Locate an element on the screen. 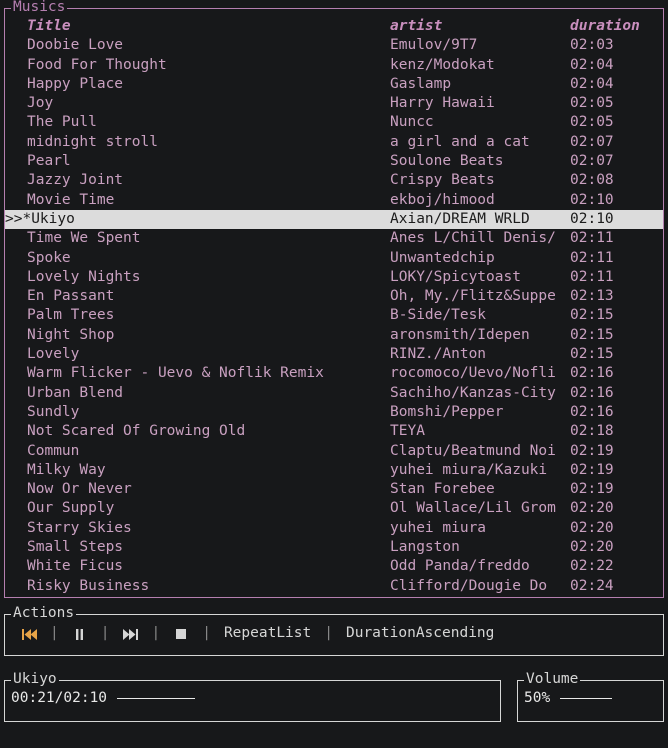  previous-track-icon is located at coordinates (29, 634).